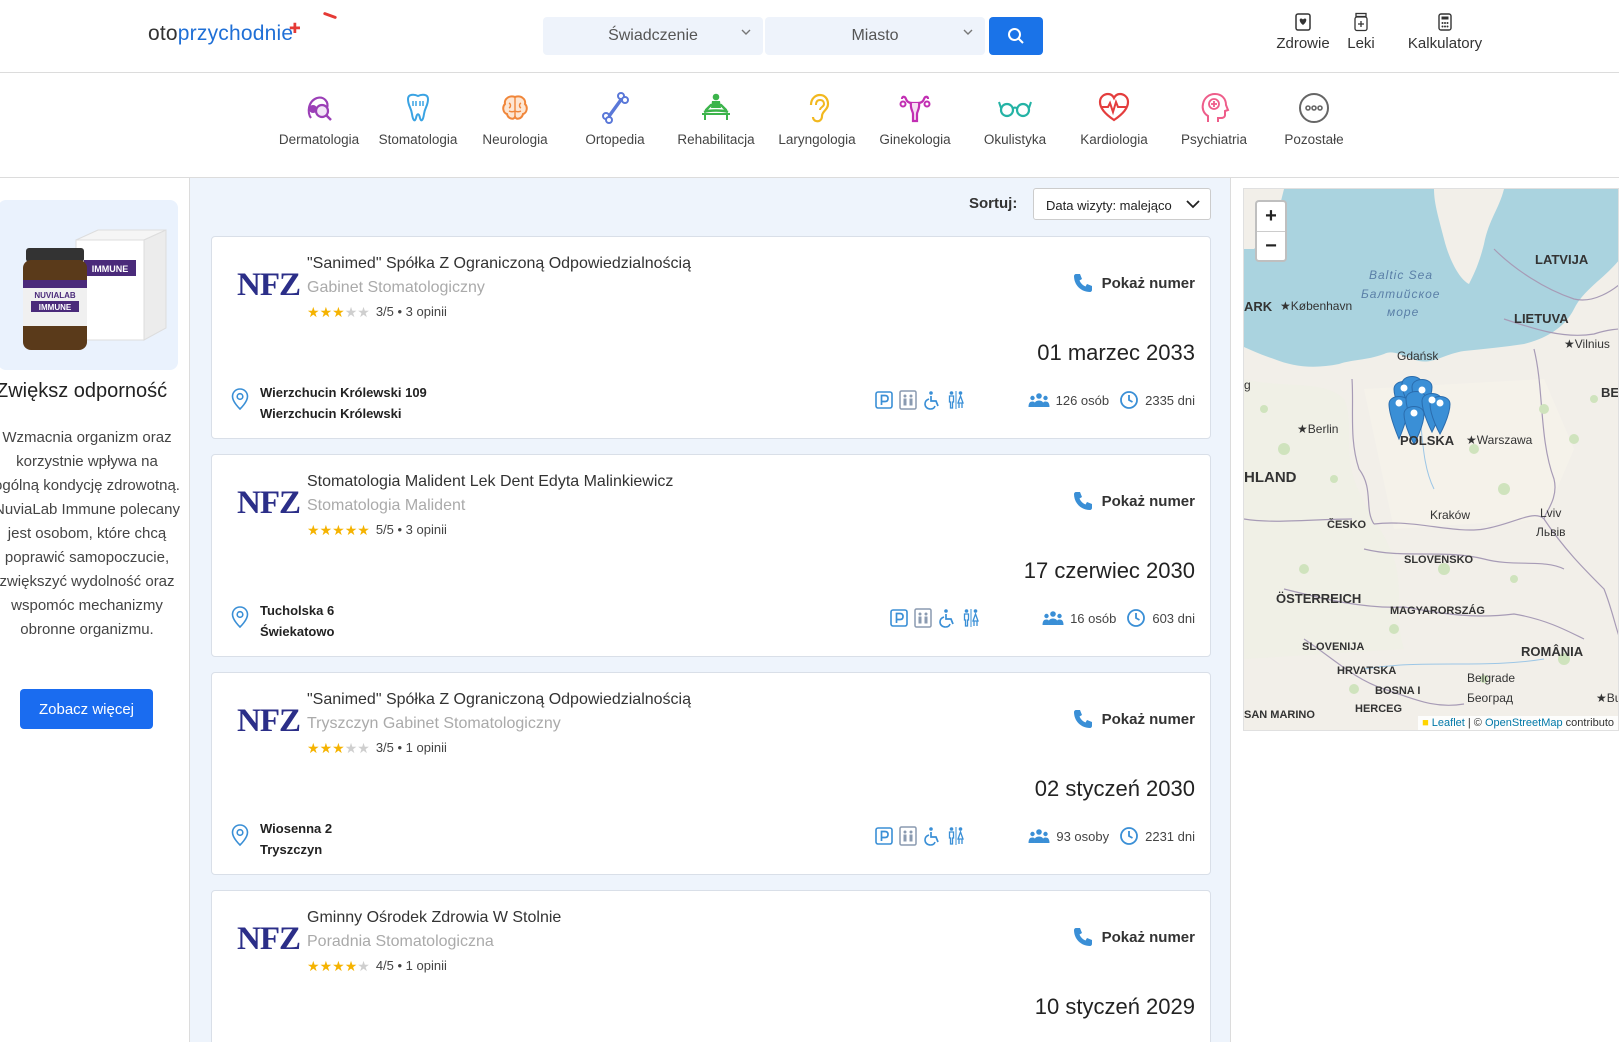  I want to click on category-pozostale: Pozostałe, so click(1314, 119).